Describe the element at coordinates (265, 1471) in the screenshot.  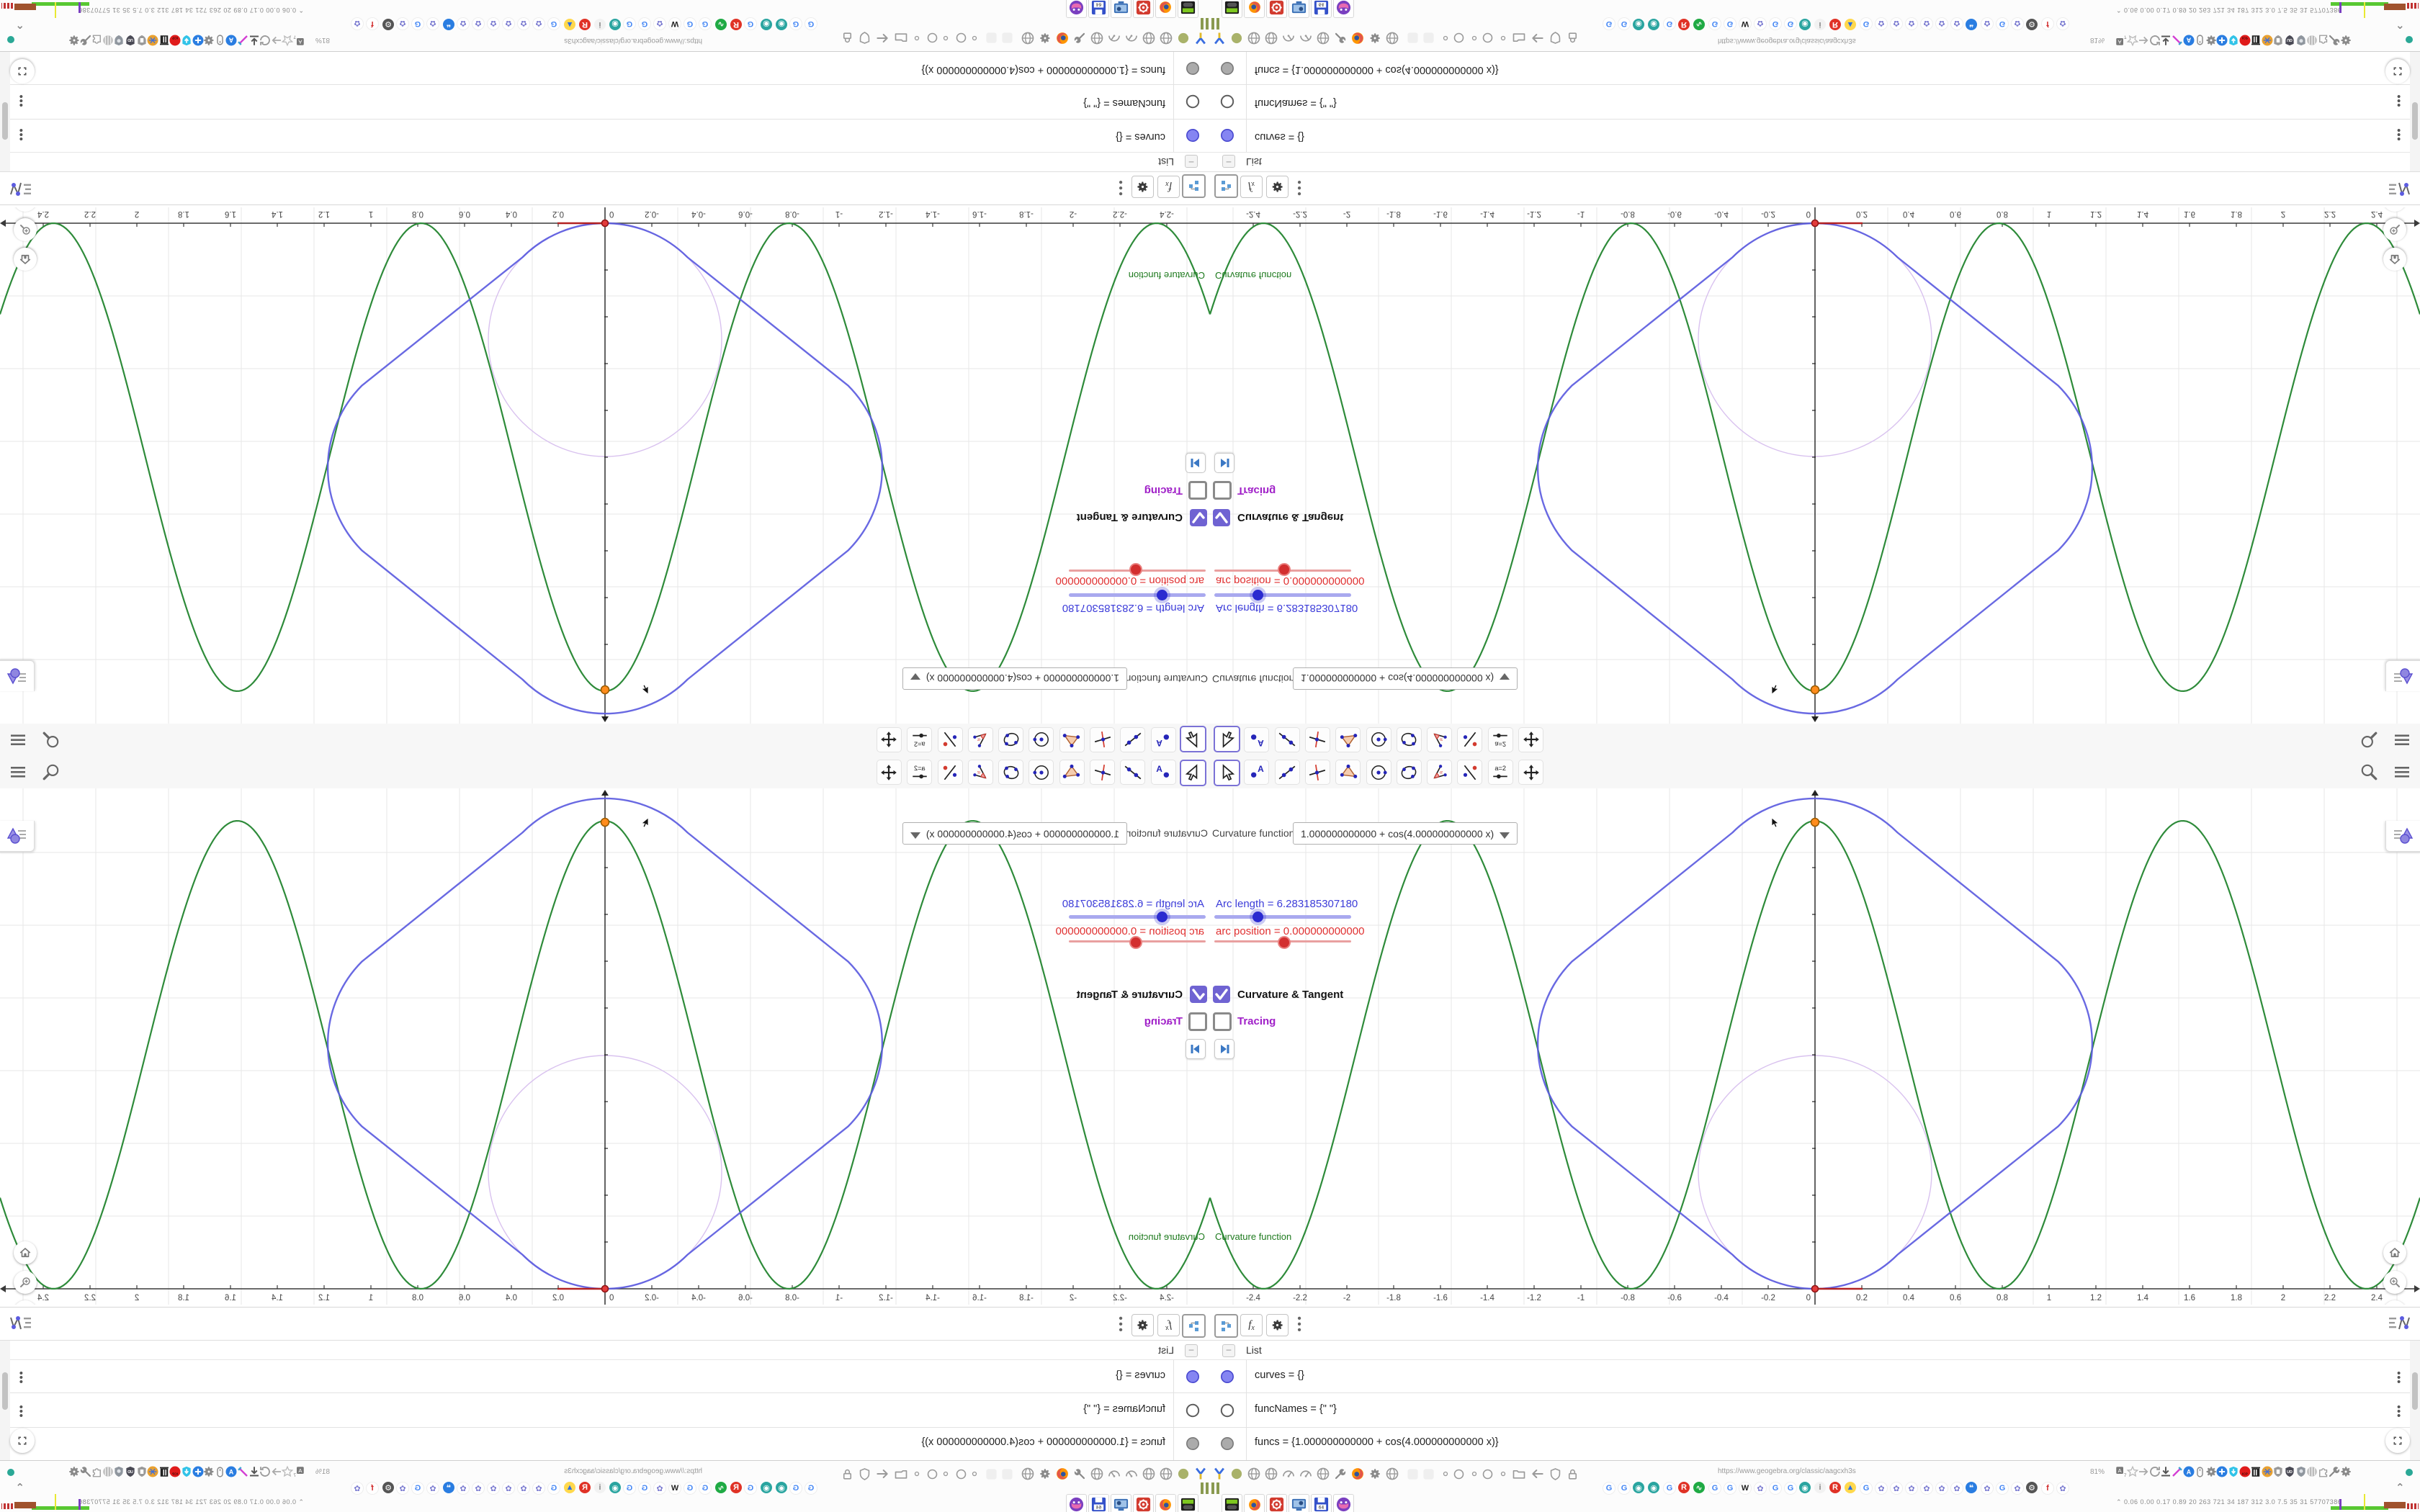
I see `reload-icon` at that location.